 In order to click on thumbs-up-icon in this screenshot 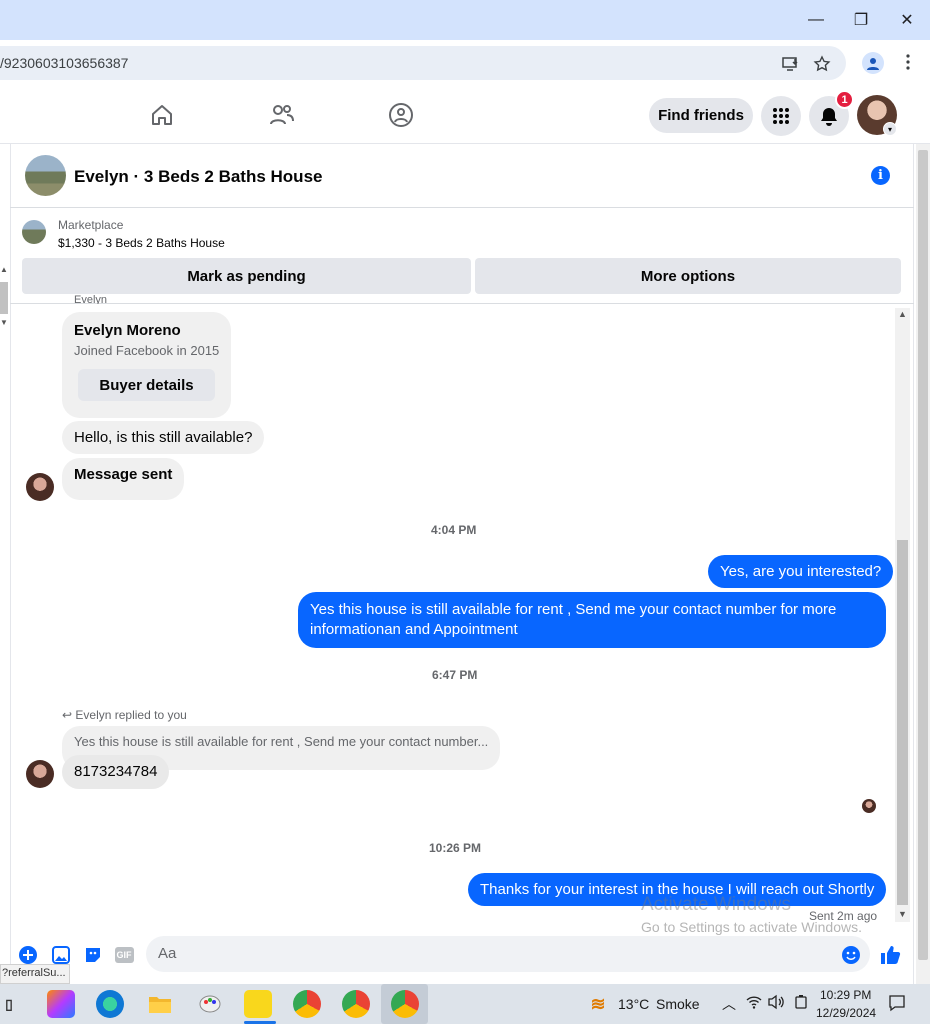, I will do `click(890, 955)`.